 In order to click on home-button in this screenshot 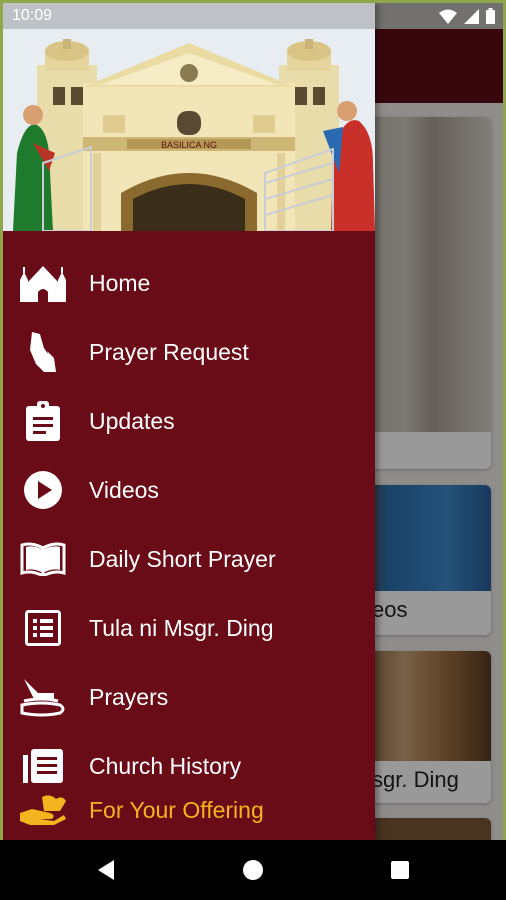, I will do `click(253, 870)`.